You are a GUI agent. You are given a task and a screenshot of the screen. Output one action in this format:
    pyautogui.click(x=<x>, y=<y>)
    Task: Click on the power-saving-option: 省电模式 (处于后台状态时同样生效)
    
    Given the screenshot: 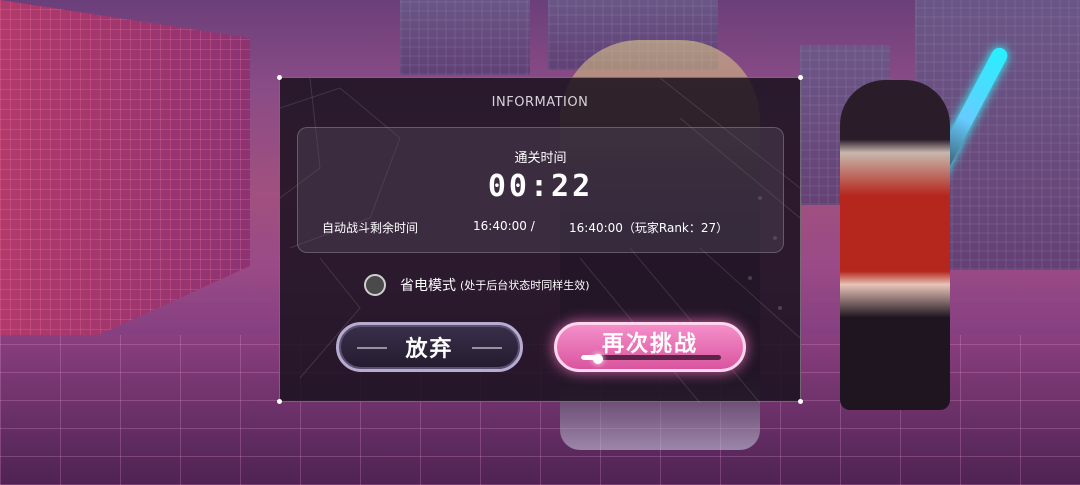 What is the action you would take?
    pyautogui.click(x=477, y=285)
    